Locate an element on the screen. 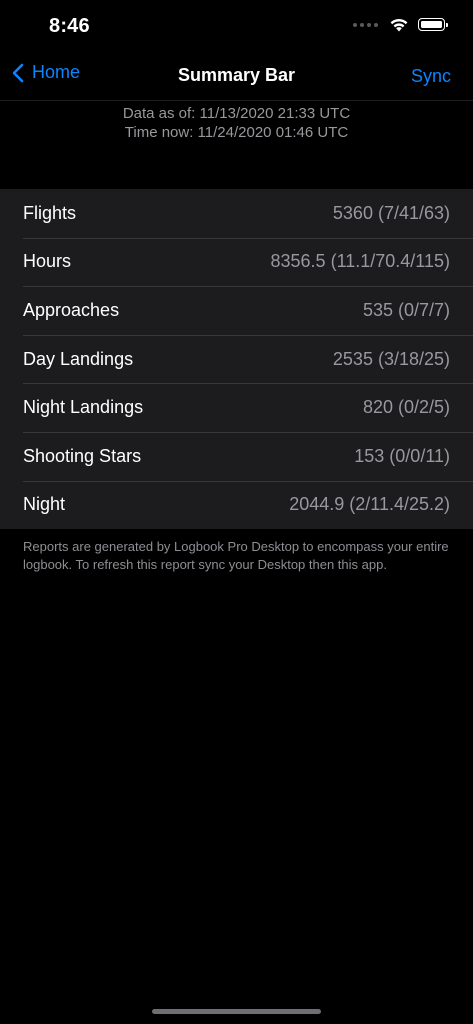 Image resolution: width=473 pixels, height=1024 pixels. back-button-label: Home is located at coordinates (56, 72).